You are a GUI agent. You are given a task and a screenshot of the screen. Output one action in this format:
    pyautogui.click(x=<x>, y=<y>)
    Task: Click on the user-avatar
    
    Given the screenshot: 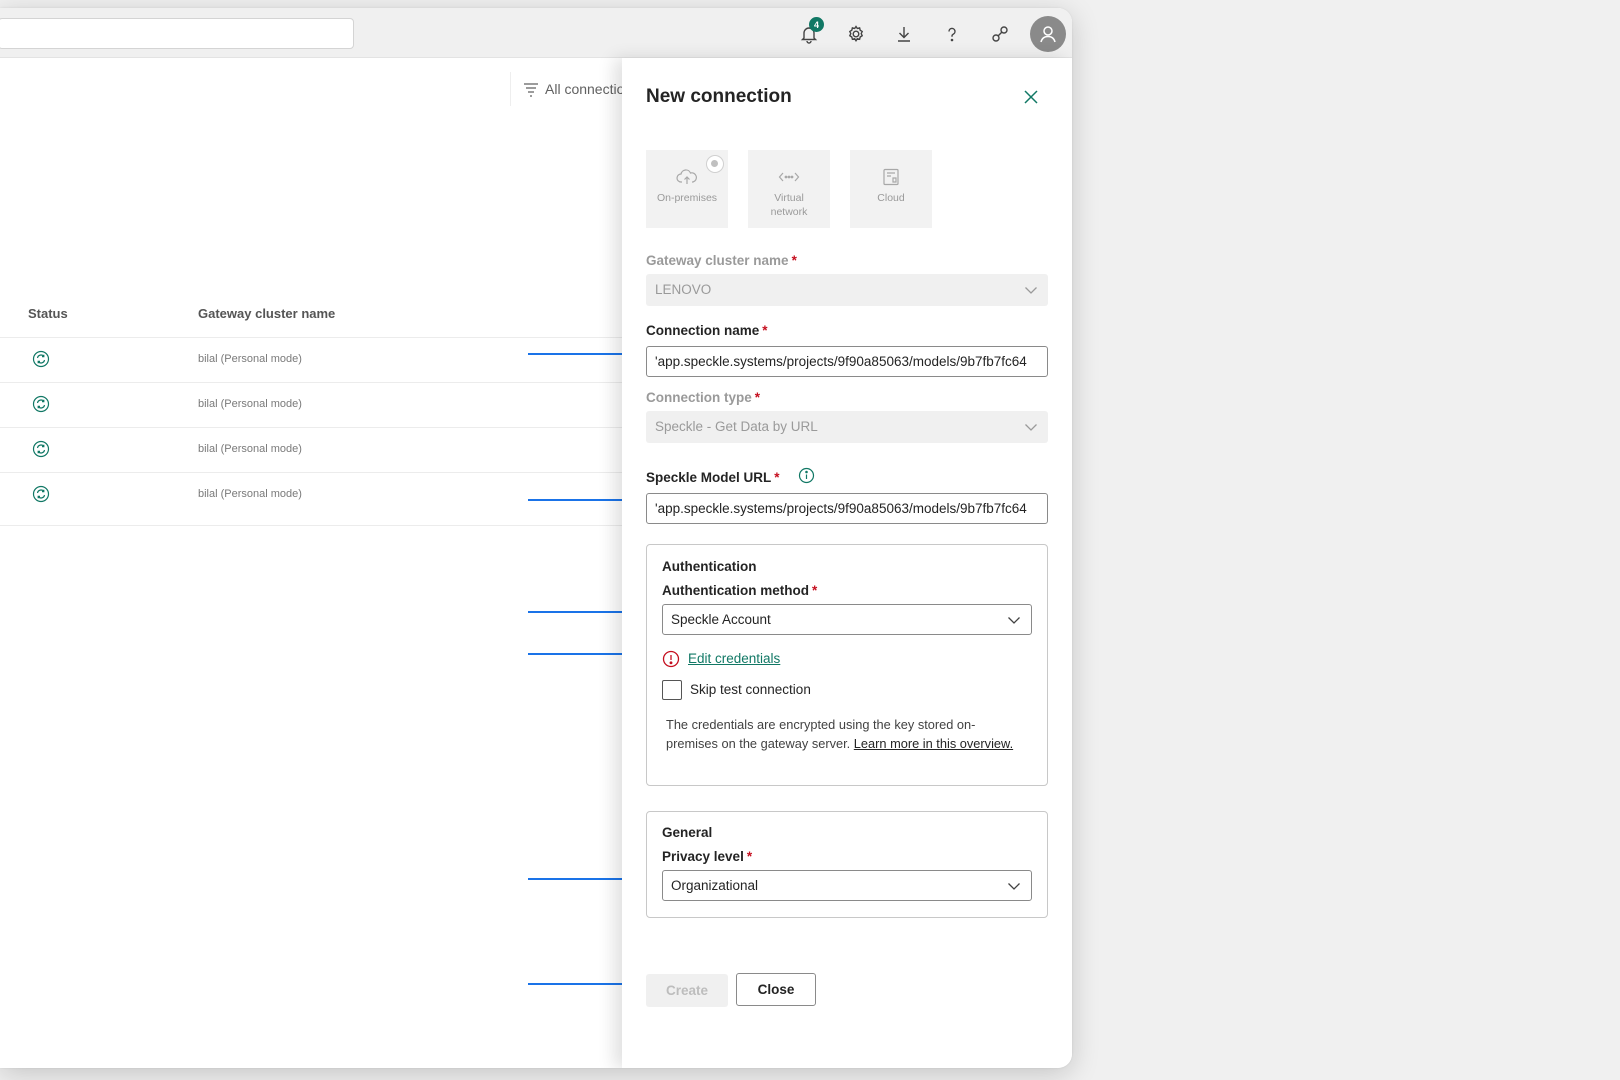 What is the action you would take?
    pyautogui.click(x=1048, y=34)
    